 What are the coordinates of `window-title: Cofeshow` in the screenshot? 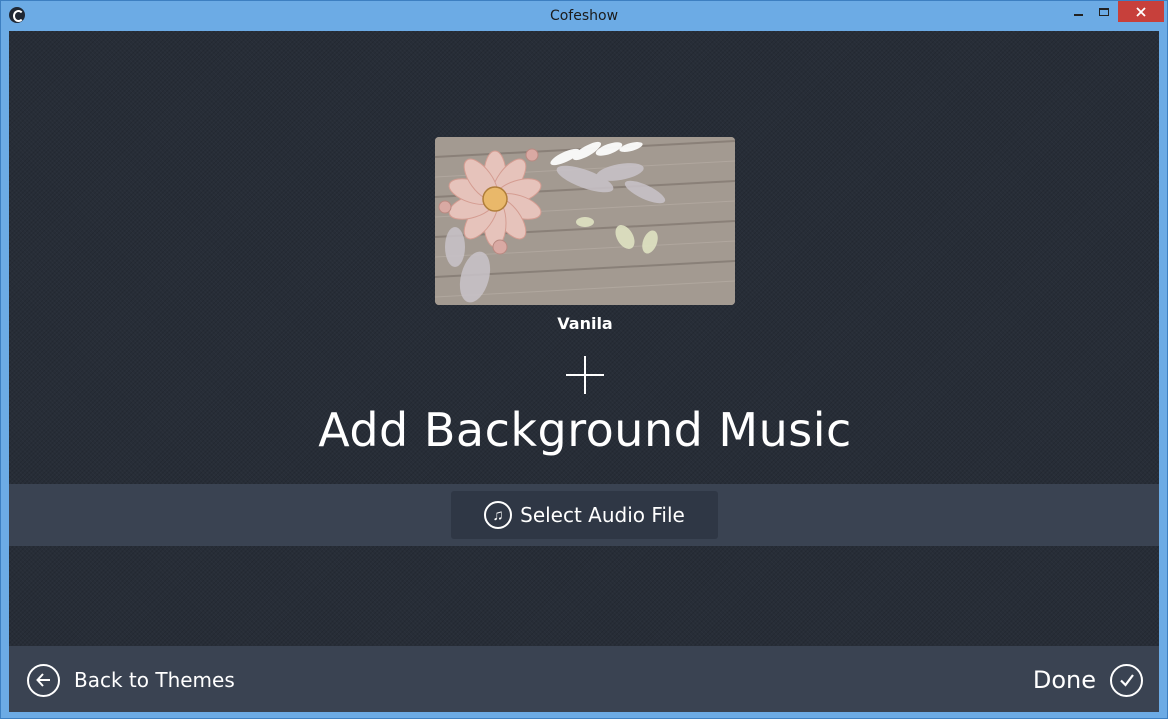 It's located at (584, 16).